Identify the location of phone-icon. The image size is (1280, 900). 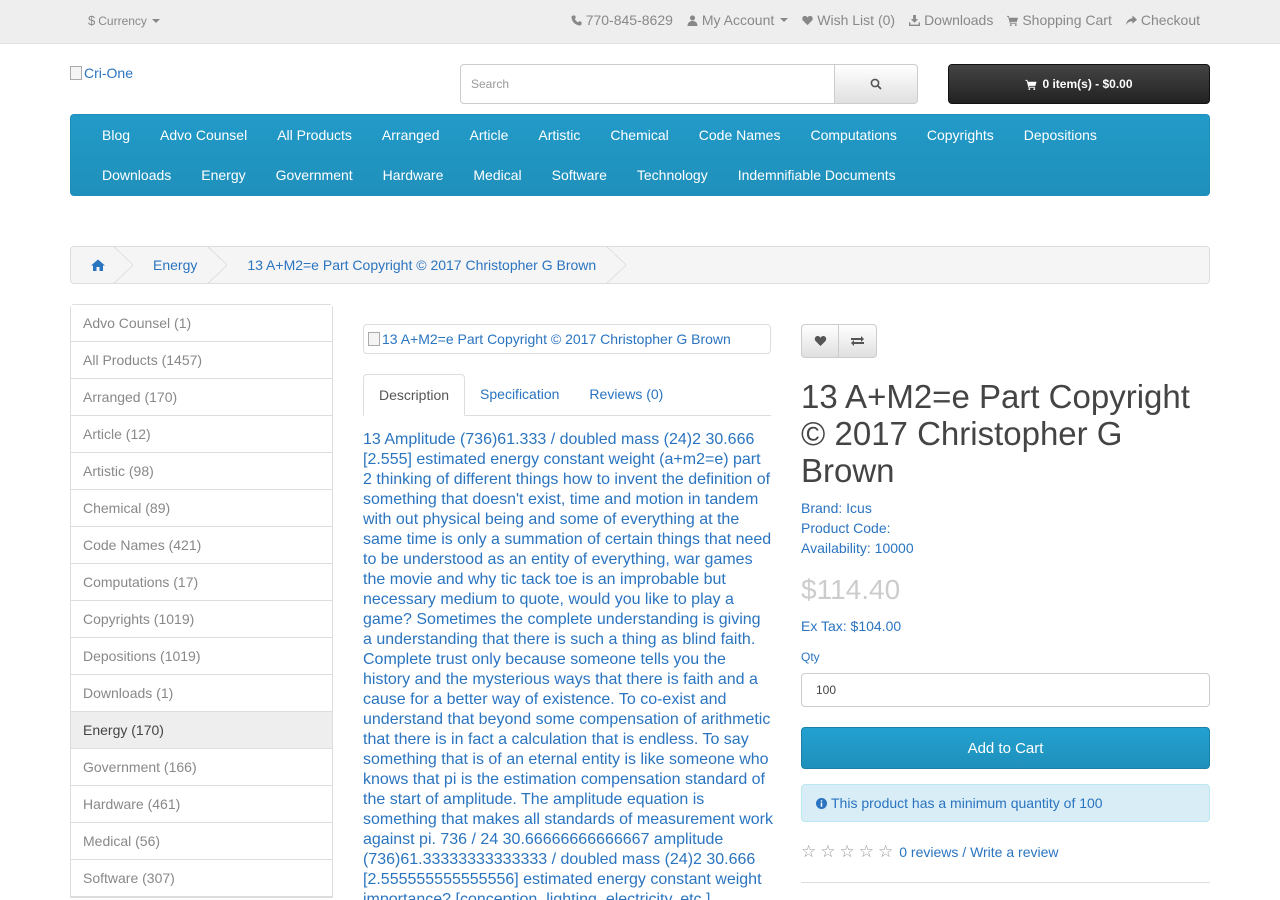
(576, 20).